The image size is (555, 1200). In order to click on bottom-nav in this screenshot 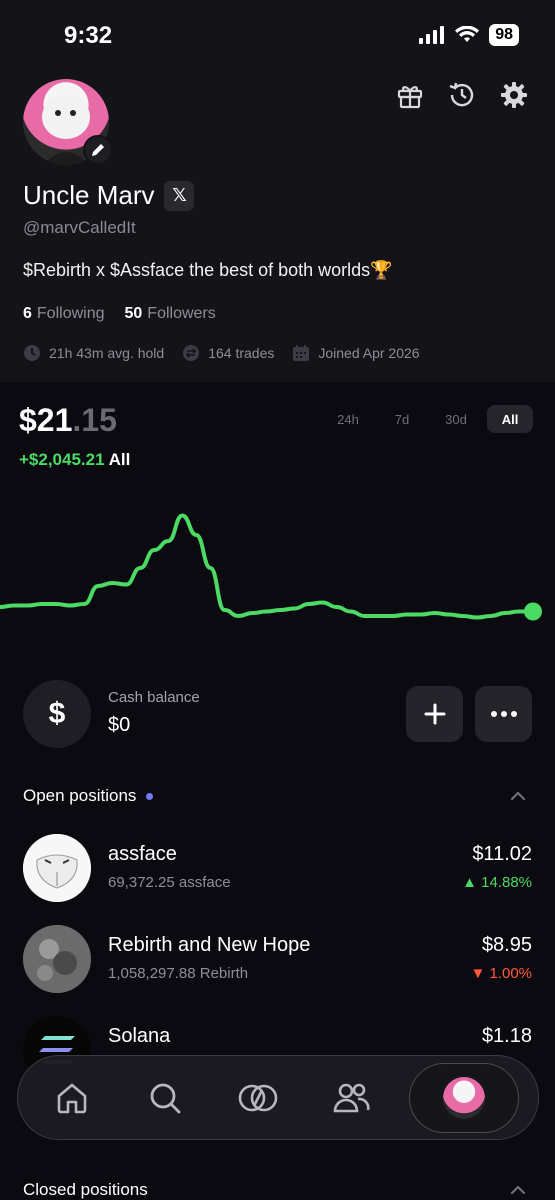, I will do `click(278, 1097)`.